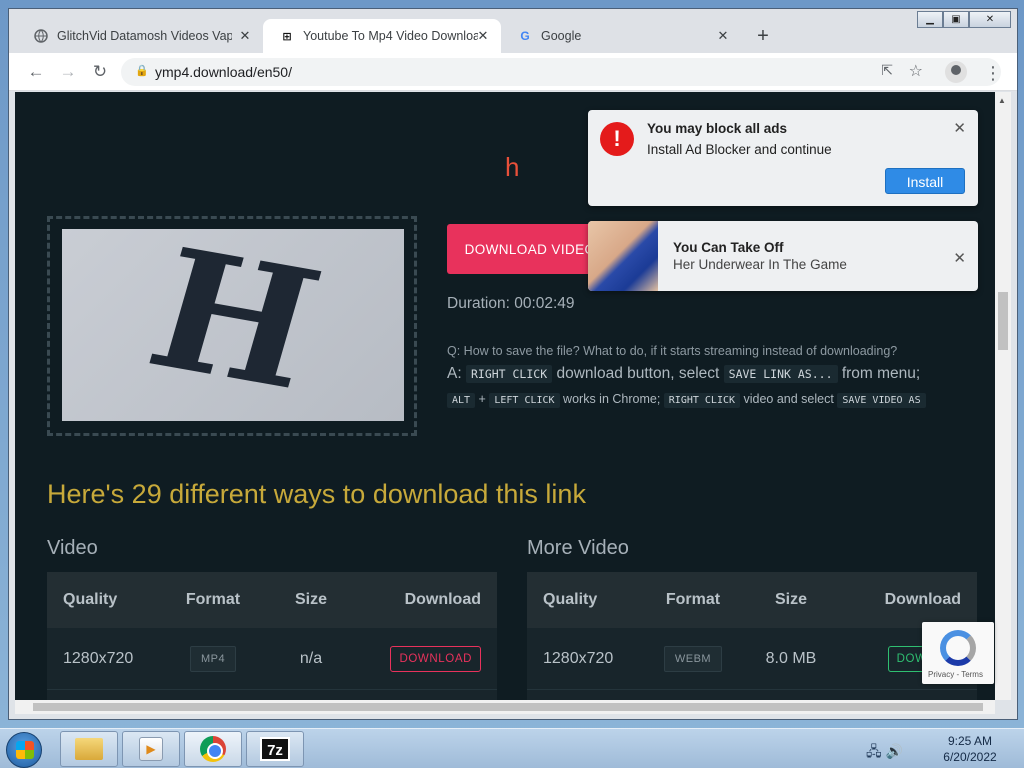  I want to click on recaptcha-logo-icon, so click(958, 648).